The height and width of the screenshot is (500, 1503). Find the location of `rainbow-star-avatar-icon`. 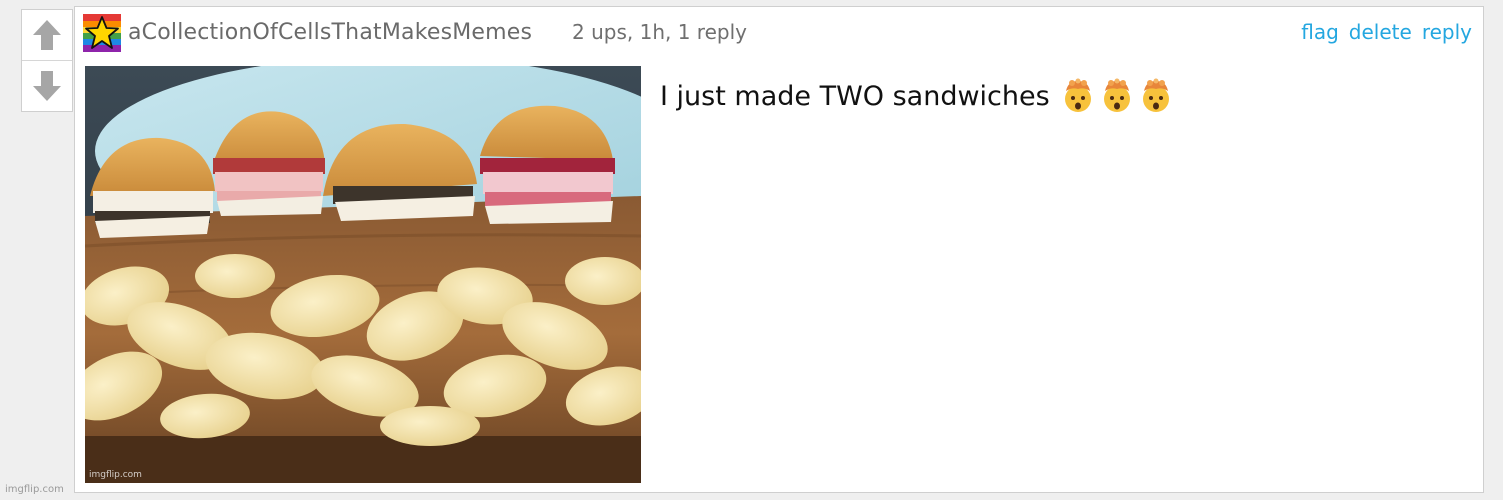

rainbow-star-avatar-icon is located at coordinates (102, 33).